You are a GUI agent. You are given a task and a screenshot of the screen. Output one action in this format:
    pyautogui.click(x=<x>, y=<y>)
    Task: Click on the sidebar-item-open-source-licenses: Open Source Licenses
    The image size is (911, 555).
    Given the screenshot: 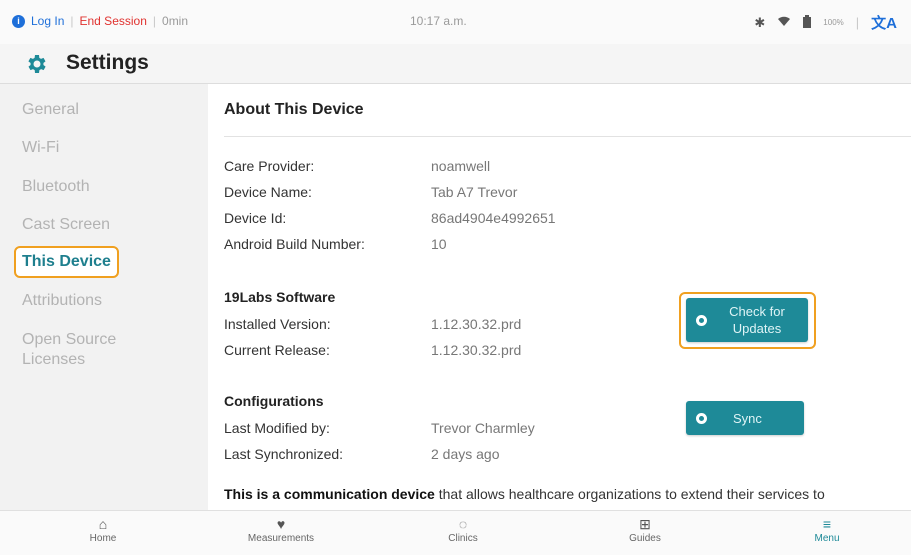 What is the action you would take?
    pyautogui.click(x=87, y=350)
    